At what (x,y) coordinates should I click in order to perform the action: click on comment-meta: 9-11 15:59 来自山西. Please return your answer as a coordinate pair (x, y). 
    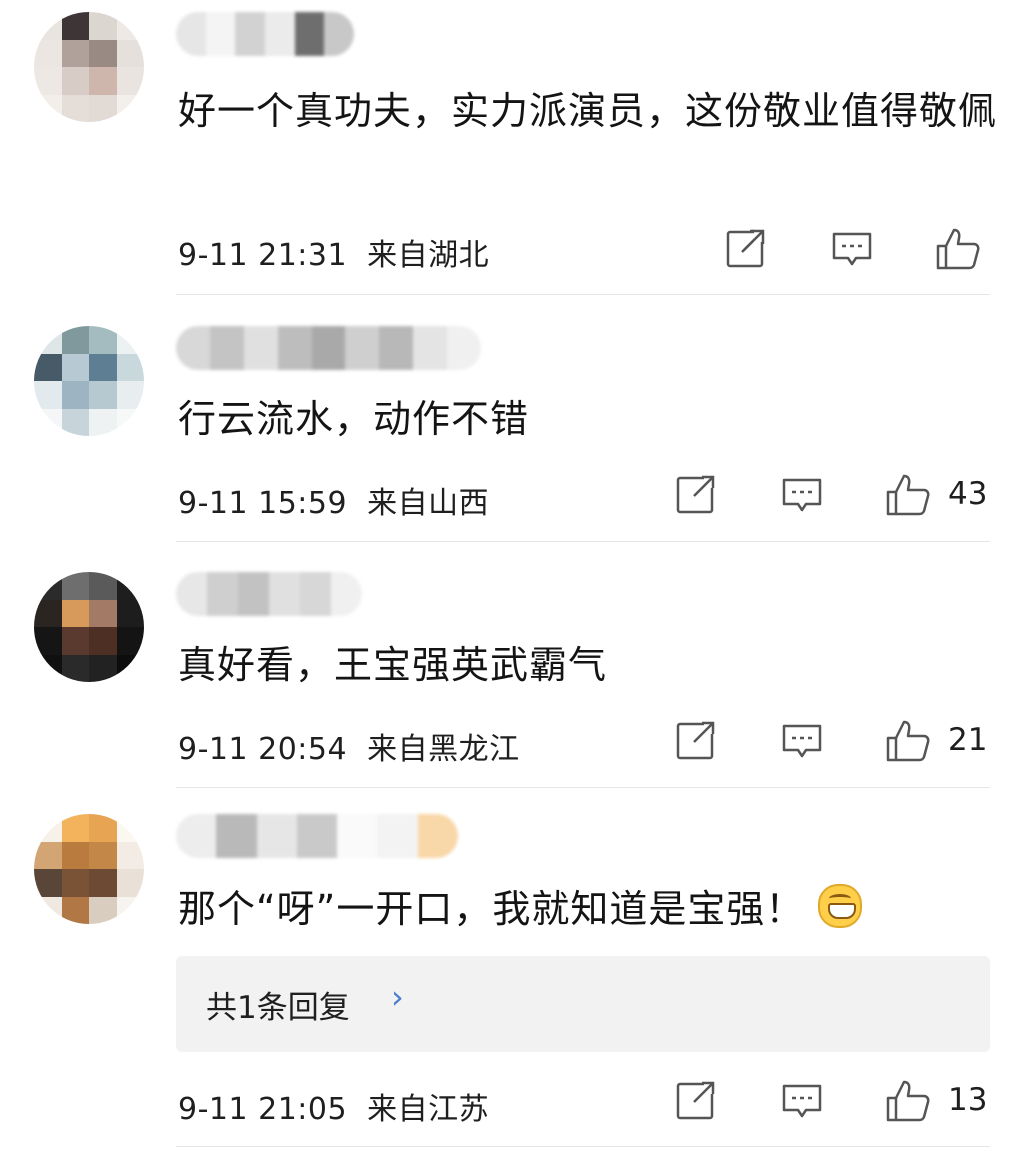
    Looking at the image, I should click on (333, 500).